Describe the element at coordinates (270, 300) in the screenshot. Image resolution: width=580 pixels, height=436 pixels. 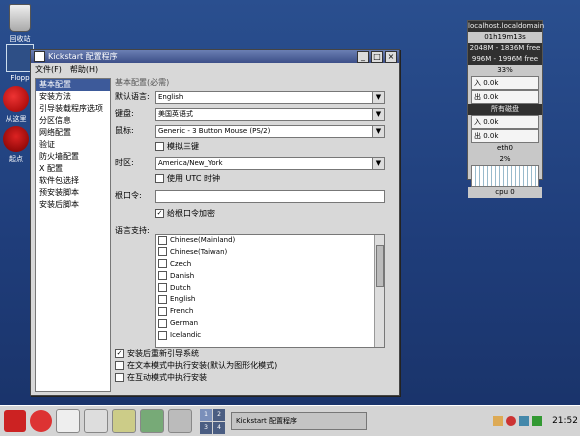
I see `list-item: English` at that location.